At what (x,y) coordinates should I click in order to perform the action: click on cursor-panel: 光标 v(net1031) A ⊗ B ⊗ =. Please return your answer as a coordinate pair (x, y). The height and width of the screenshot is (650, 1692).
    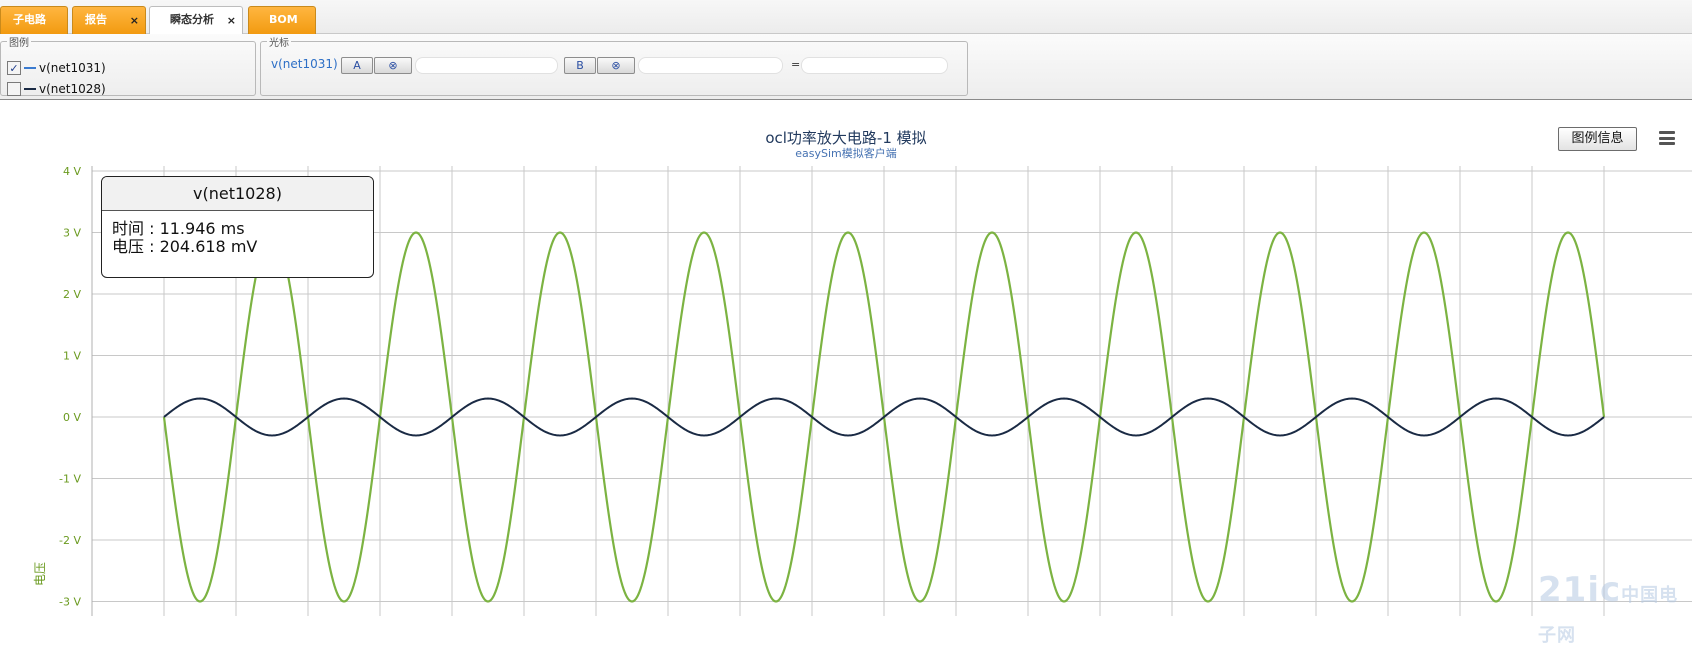
    Looking at the image, I should click on (614, 65).